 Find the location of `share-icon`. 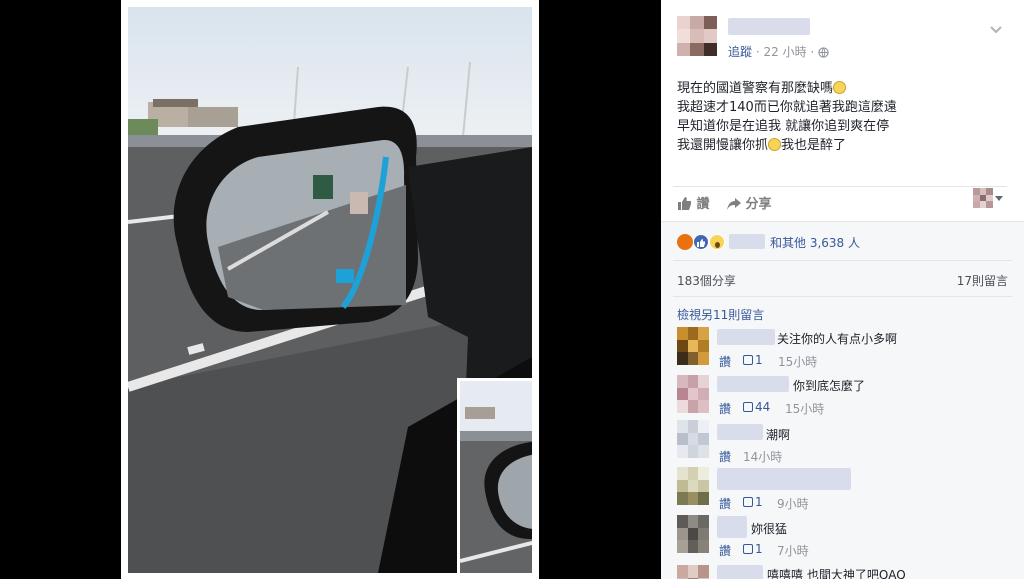

share-icon is located at coordinates (734, 206).